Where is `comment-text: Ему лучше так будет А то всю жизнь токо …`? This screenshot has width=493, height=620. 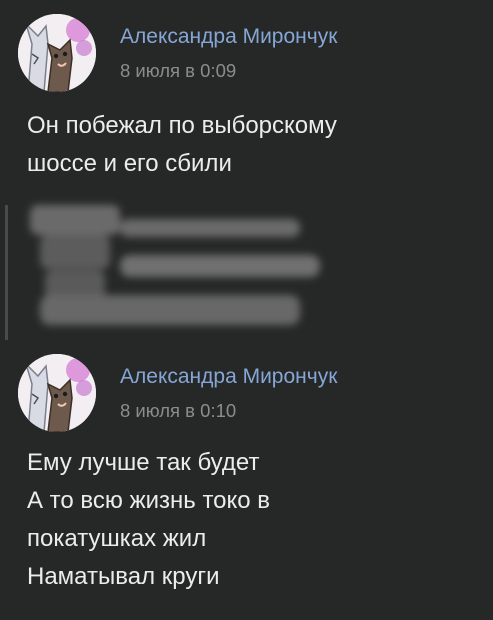 comment-text: Ему лучше так будет А то всю жизнь токо … is located at coordinates (148, 520).